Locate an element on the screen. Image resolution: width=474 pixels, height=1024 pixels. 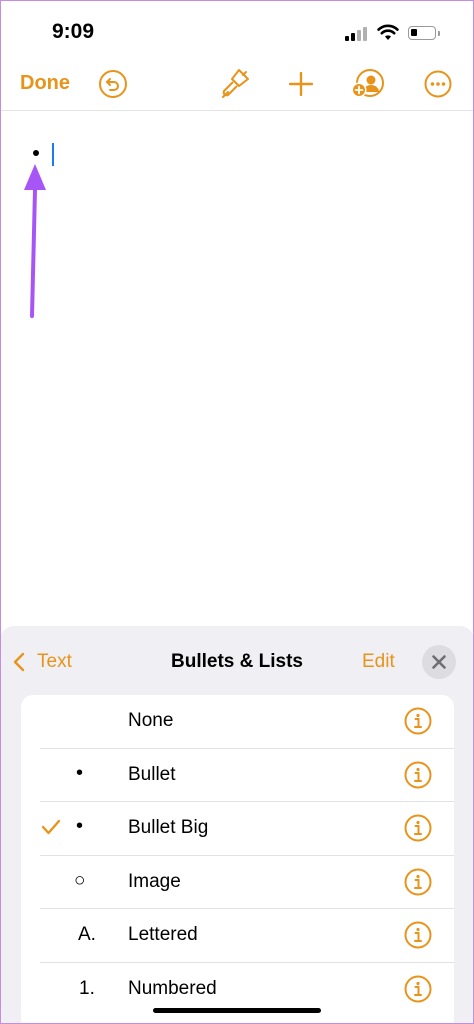
lettered-marker: A. is located at coordinates (87, 934).